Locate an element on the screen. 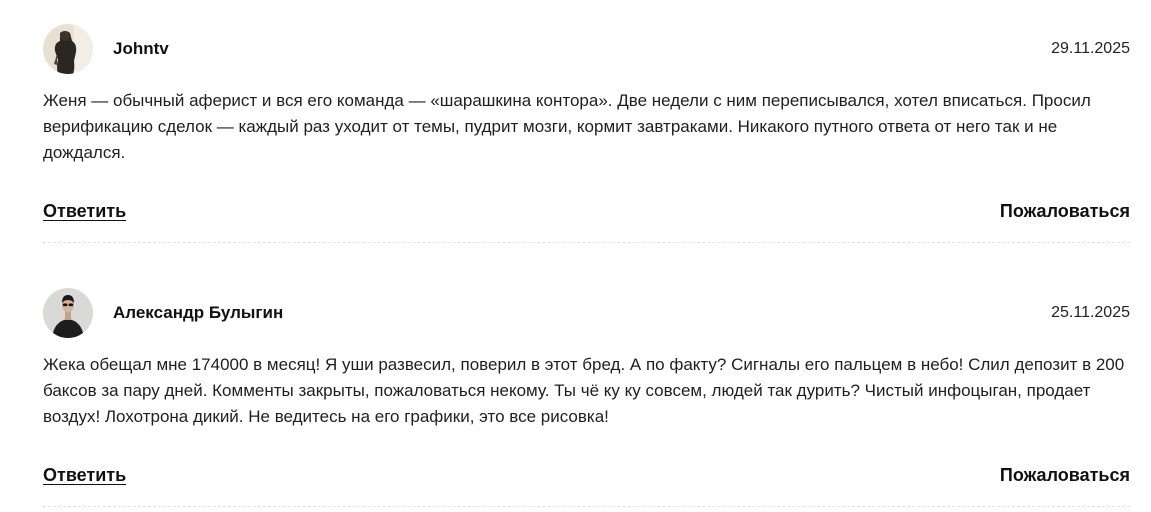  comment-date: 29.11.2025 is located at coordinates (1090, 48).